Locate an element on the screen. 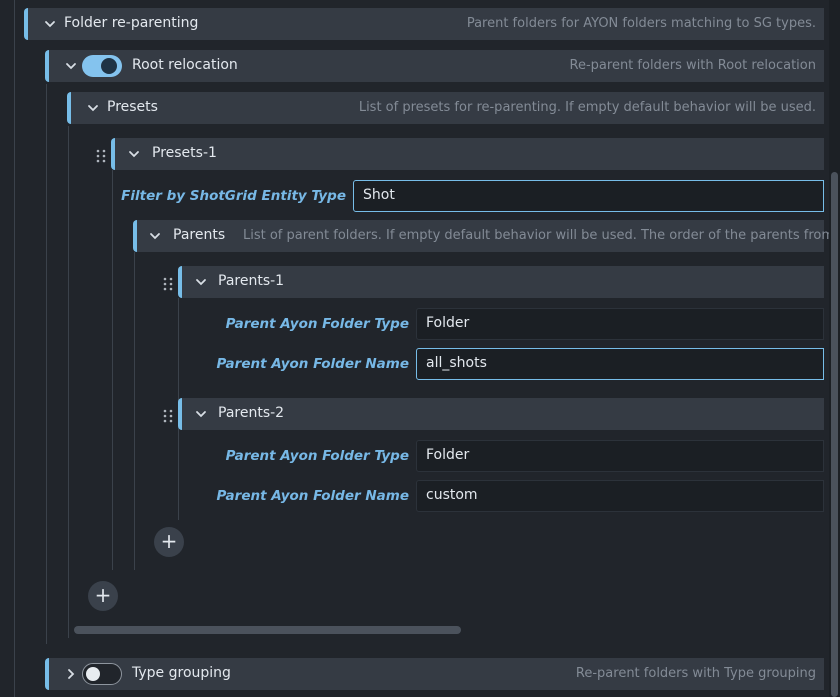  section-title: Folder re-parenting is located at coordinates (131, 23).